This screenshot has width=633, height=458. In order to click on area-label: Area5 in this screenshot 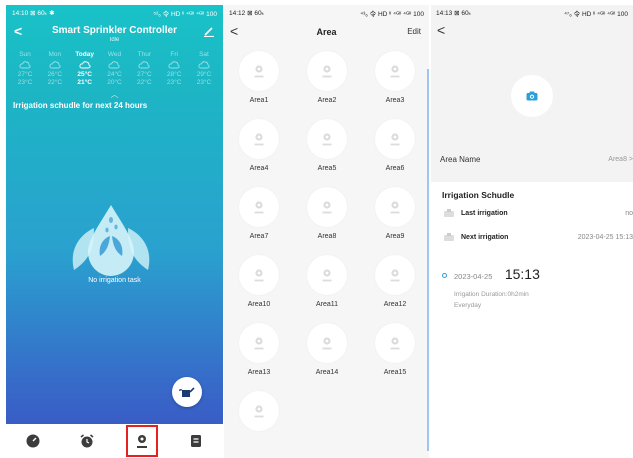, I will do `click(327, 168)`.